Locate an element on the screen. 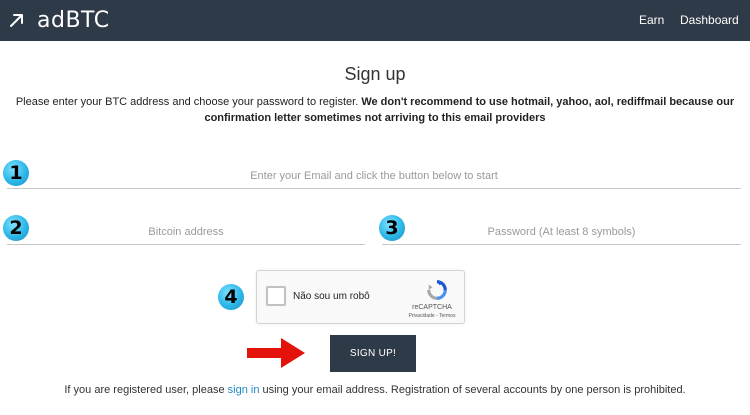  brand-name: adBTC is located at coordinates (73, 20).